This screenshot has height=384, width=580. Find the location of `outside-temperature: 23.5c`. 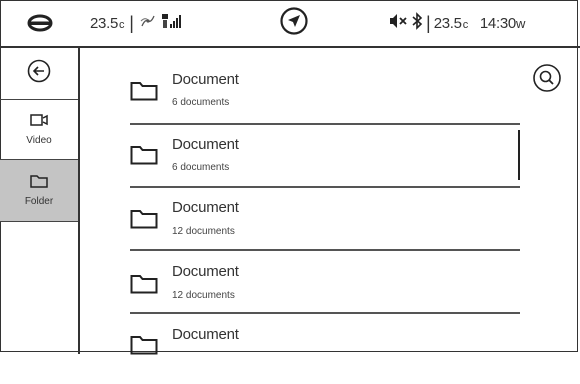

outside-temperature: 23.5c is located at coordinates (107, 23).